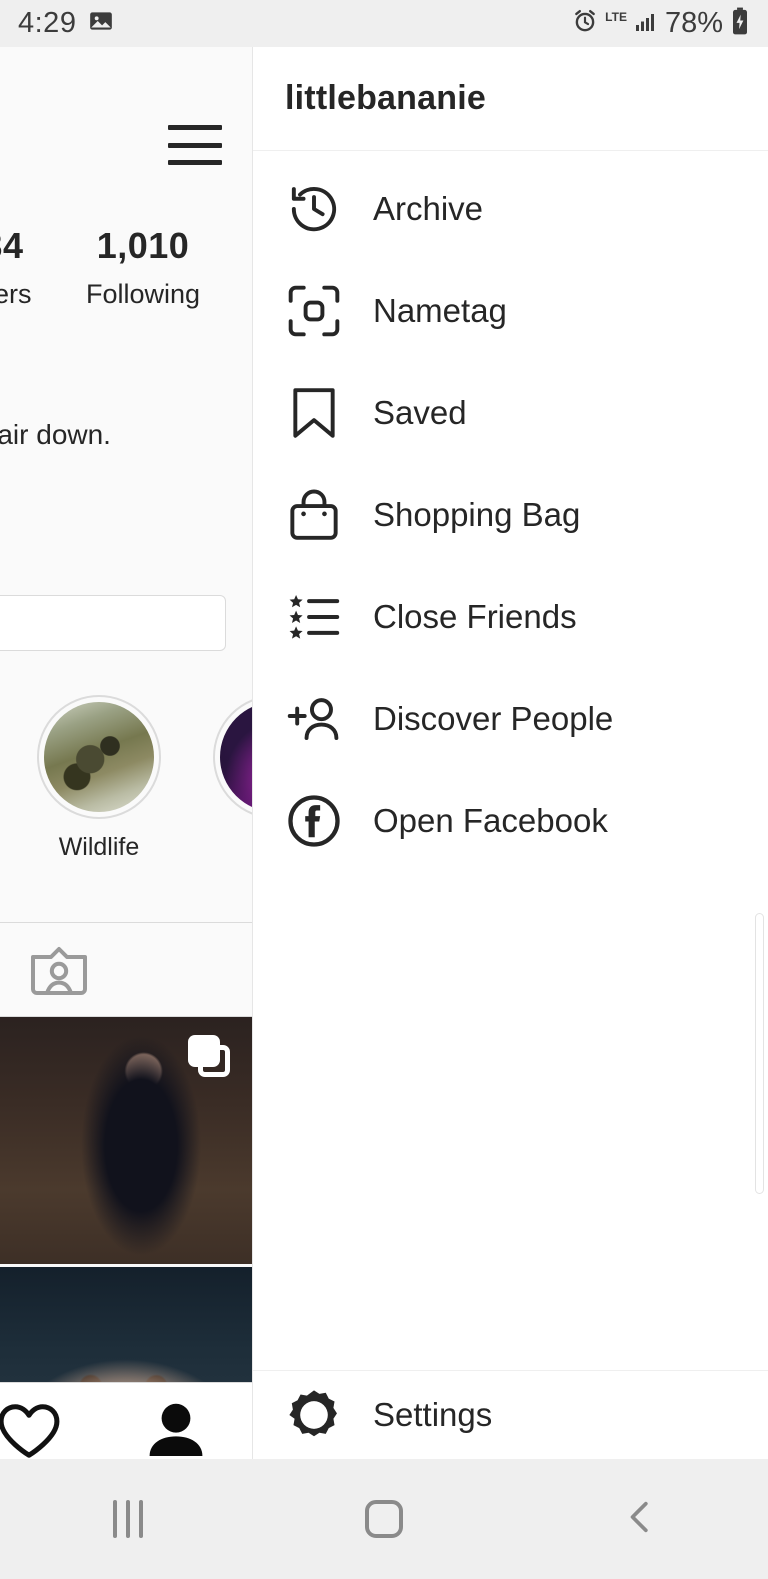 This screenshot has width=768, height=1579. Describe the element at coordinates (440, 310) in the screenshot. I see `menu-item-label: Nametag` at that location.